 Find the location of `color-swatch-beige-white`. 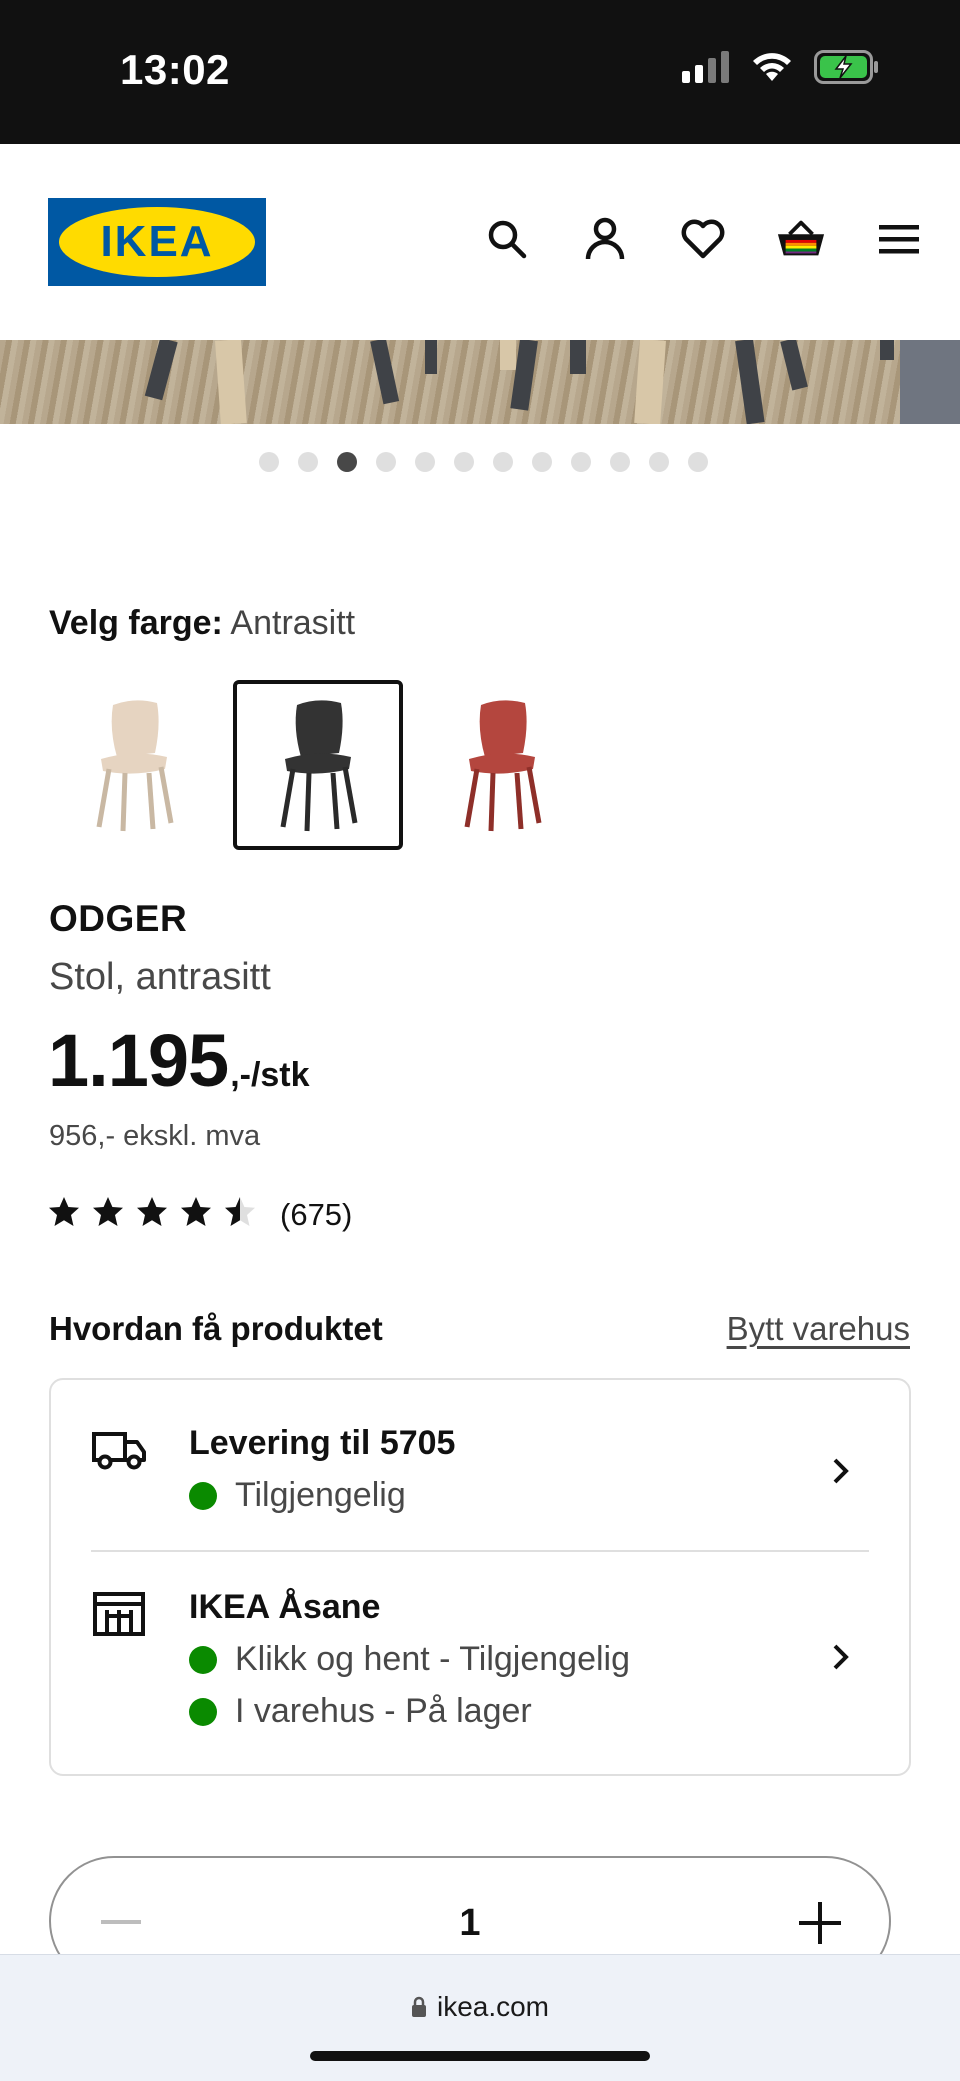

color-swatch-beige-white is located at coordinates (134, 765).